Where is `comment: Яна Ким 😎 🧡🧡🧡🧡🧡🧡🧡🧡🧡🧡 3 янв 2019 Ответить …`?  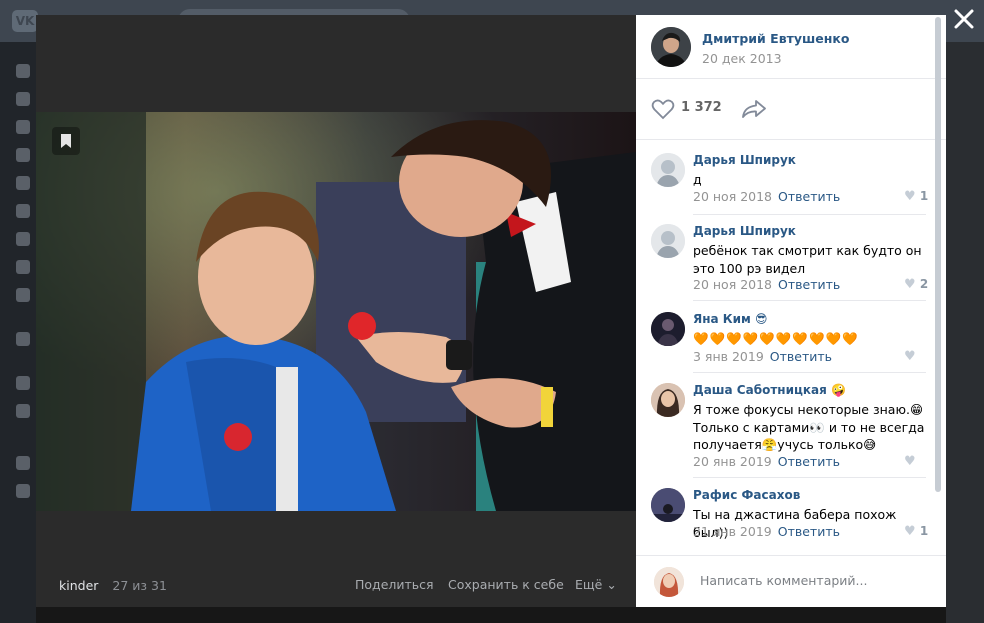 comment: Яна Ким 😎 🧡🧡🧡🧡🧡🧡🧡🧡🧡🧡 3 янв 2019 Ответить … is located at coordinates (791, 342).